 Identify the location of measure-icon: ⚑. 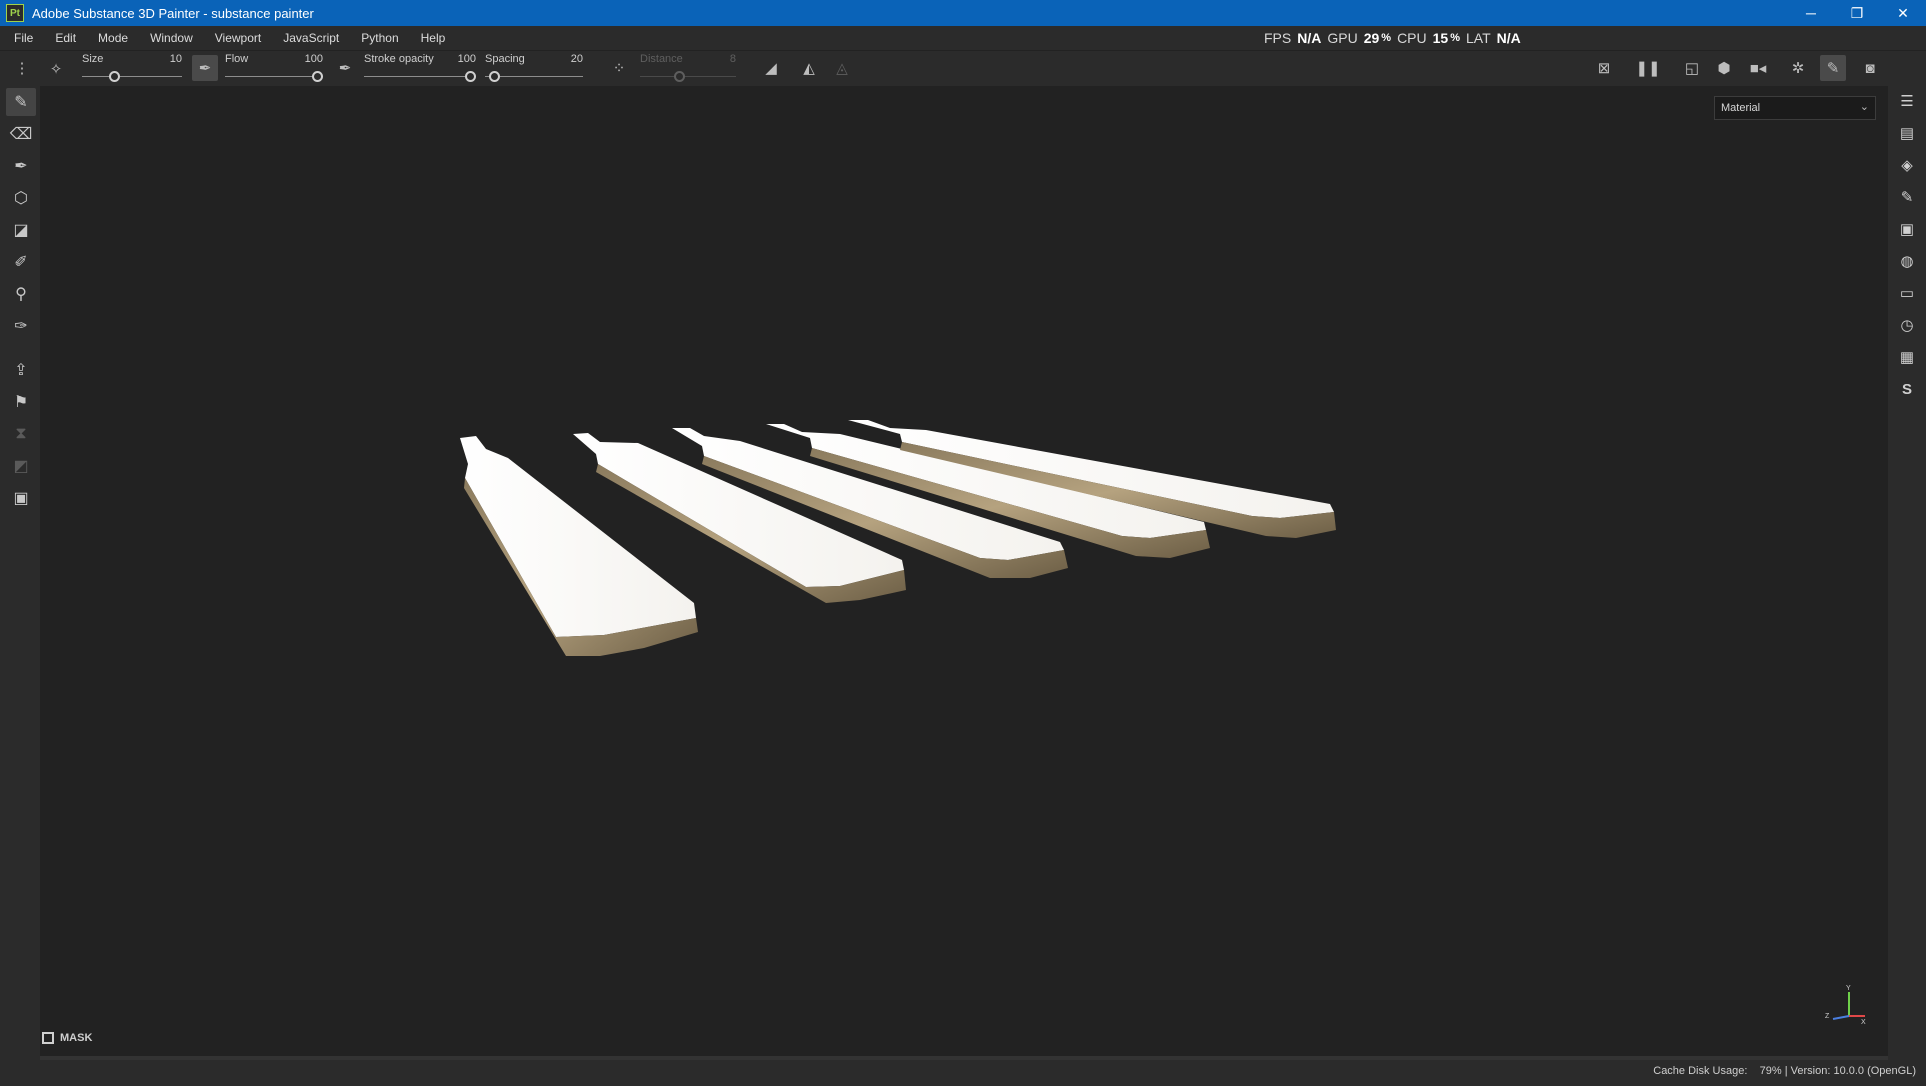
(21, 402).